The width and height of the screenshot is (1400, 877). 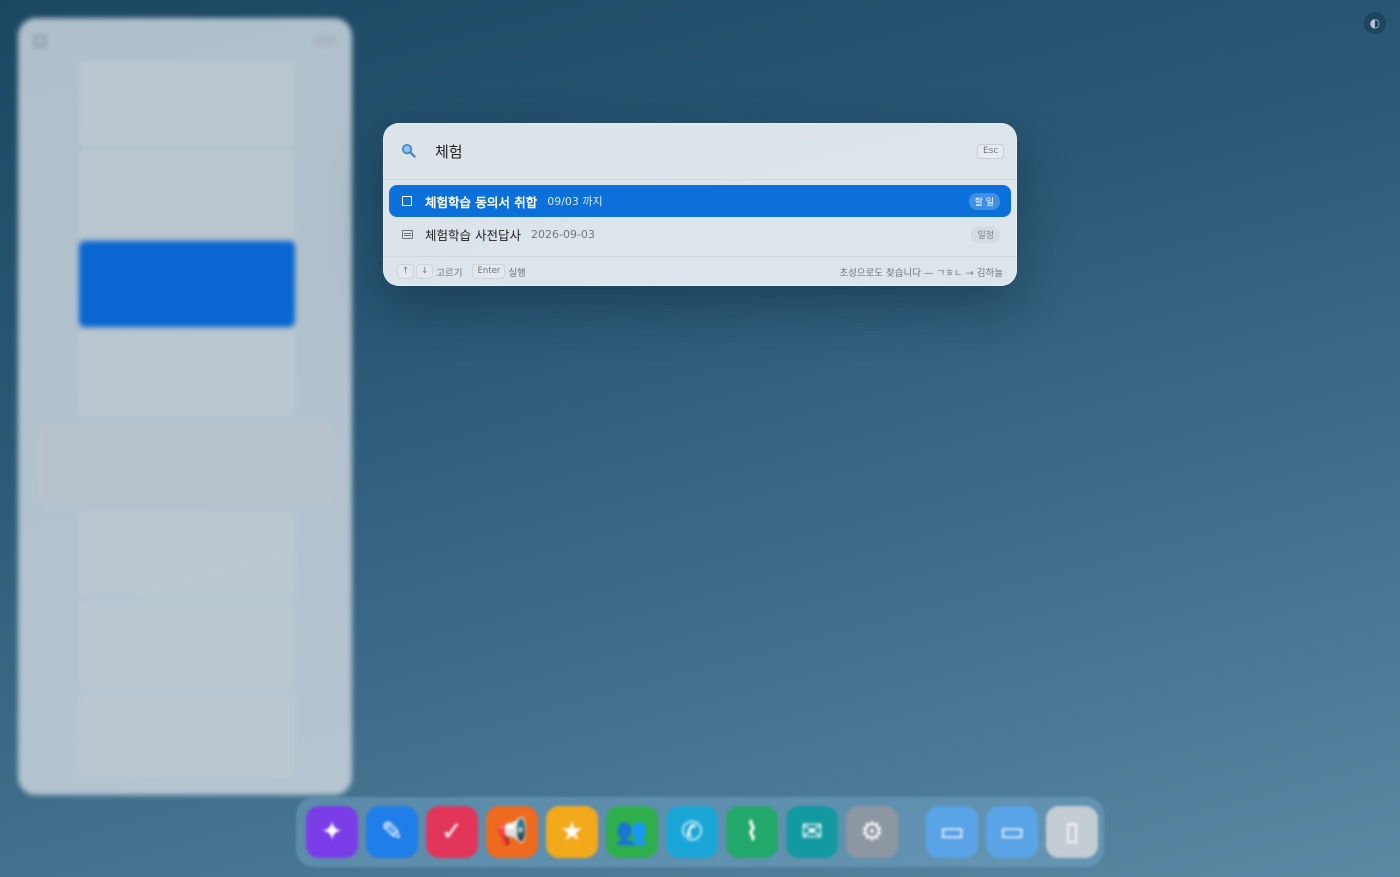 I want to click on search-bar: Esc, so click(x=700, y=151).